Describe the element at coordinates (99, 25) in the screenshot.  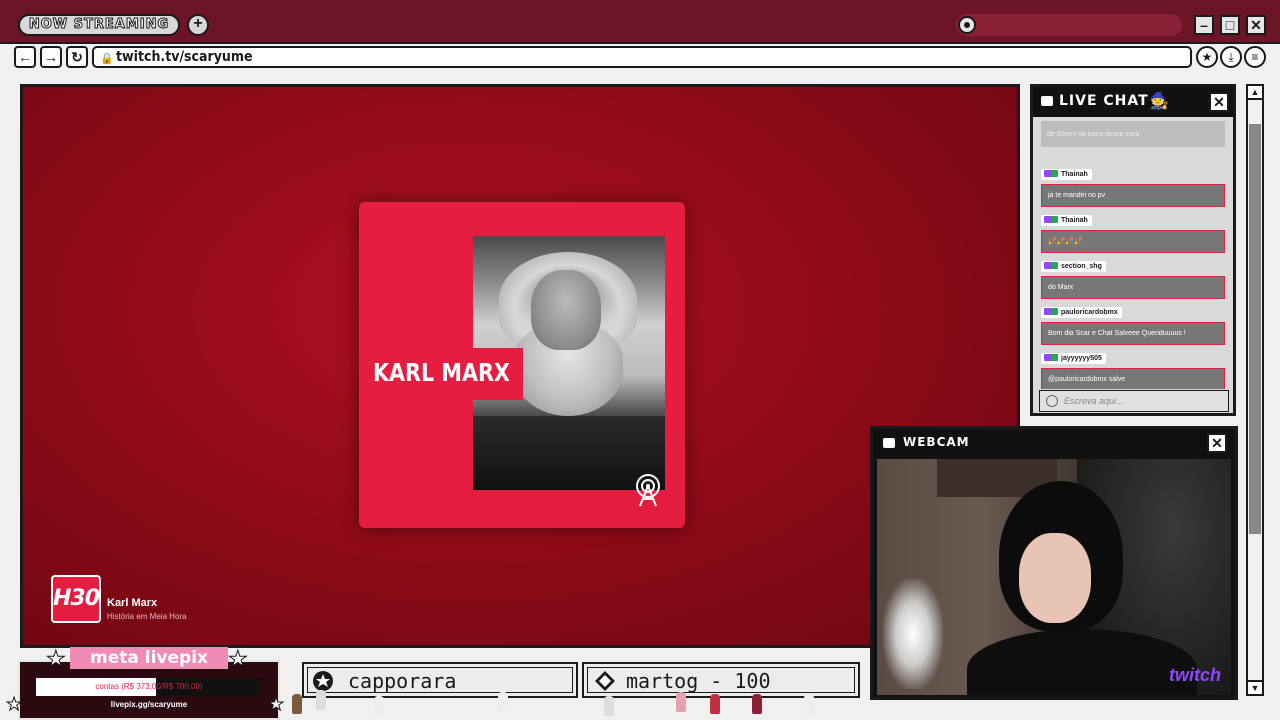
I see `now-streaming-badge: NOW STREAMING` at that location.